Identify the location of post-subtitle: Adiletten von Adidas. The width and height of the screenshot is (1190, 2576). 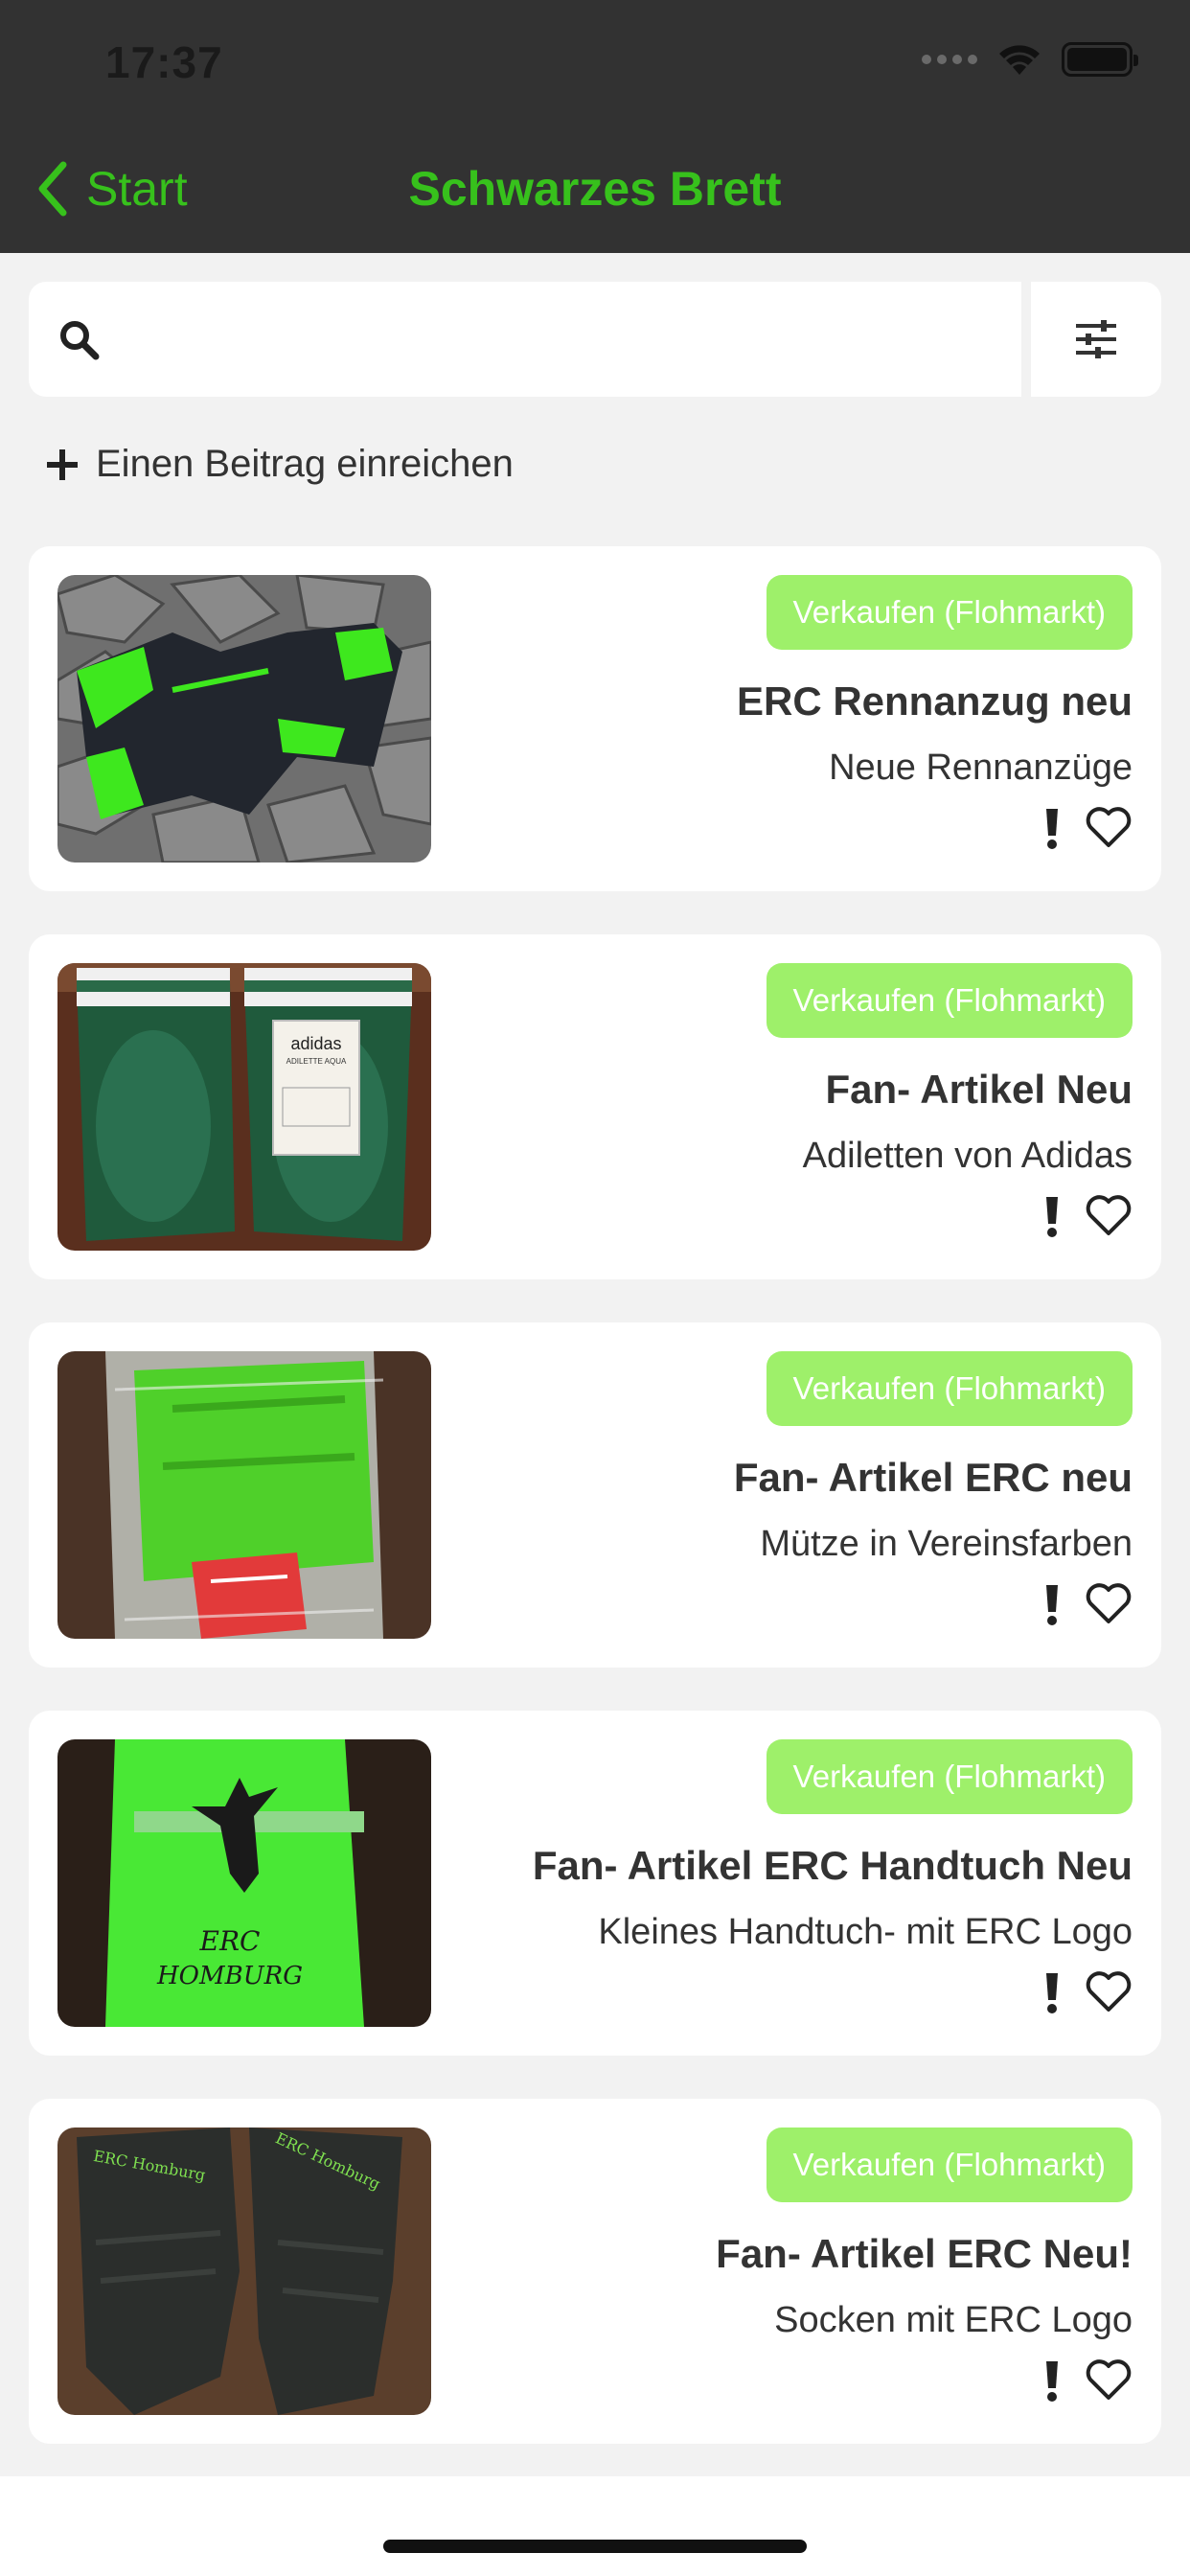
(968, 1156).